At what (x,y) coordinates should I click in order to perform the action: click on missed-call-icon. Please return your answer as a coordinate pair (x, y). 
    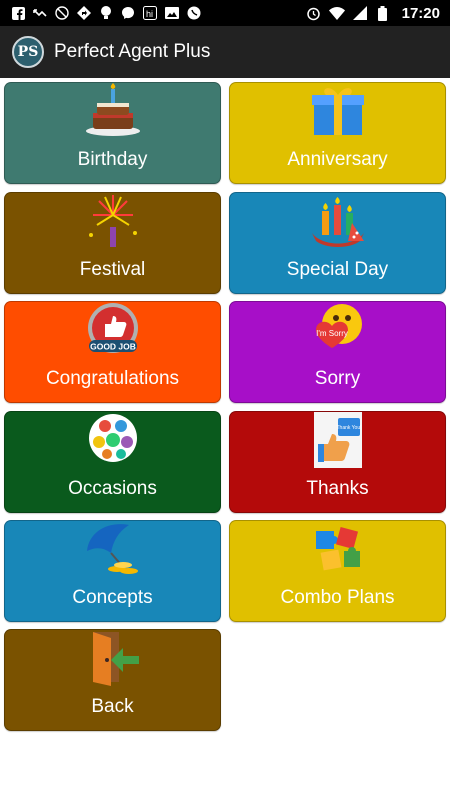
    Looking at the image, I should click on (40, 13).